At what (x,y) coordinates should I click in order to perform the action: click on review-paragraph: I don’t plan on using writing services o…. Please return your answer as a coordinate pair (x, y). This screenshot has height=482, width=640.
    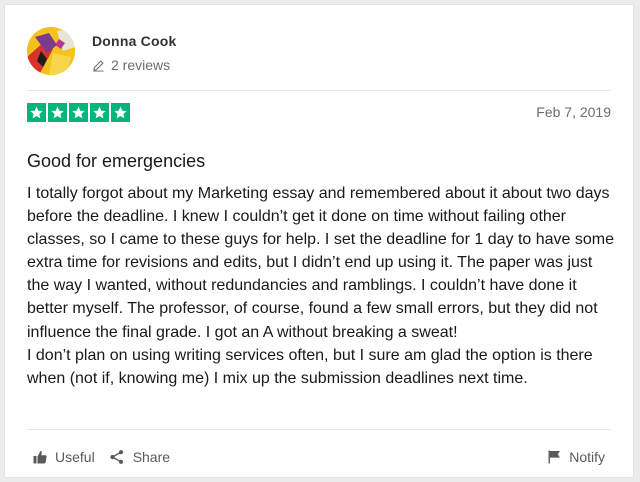
    Looking at the image, I should click on (310, 366).